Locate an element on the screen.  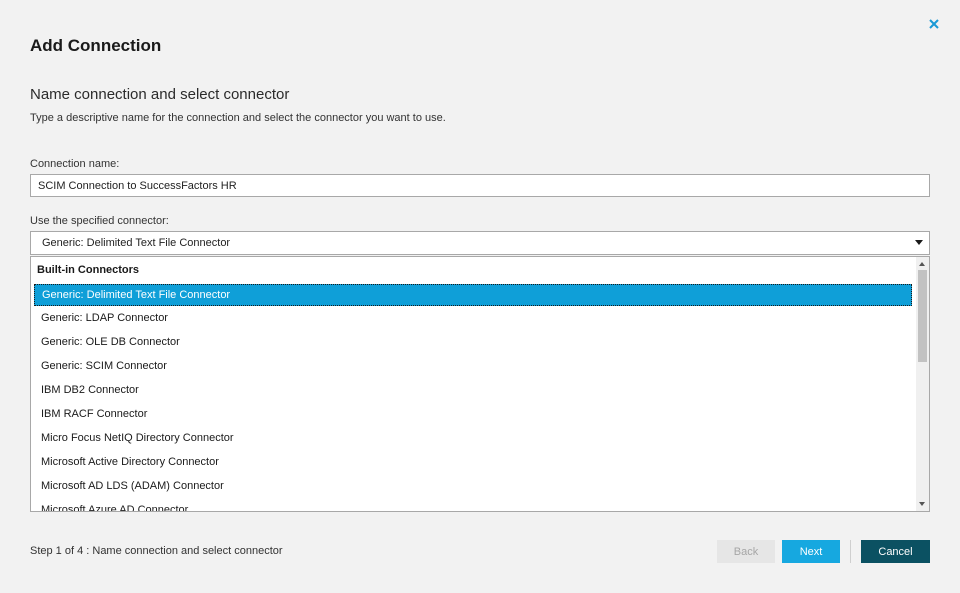
connector-option: Generic: Delimited Text File Connector is located at coordinates (473, 295).